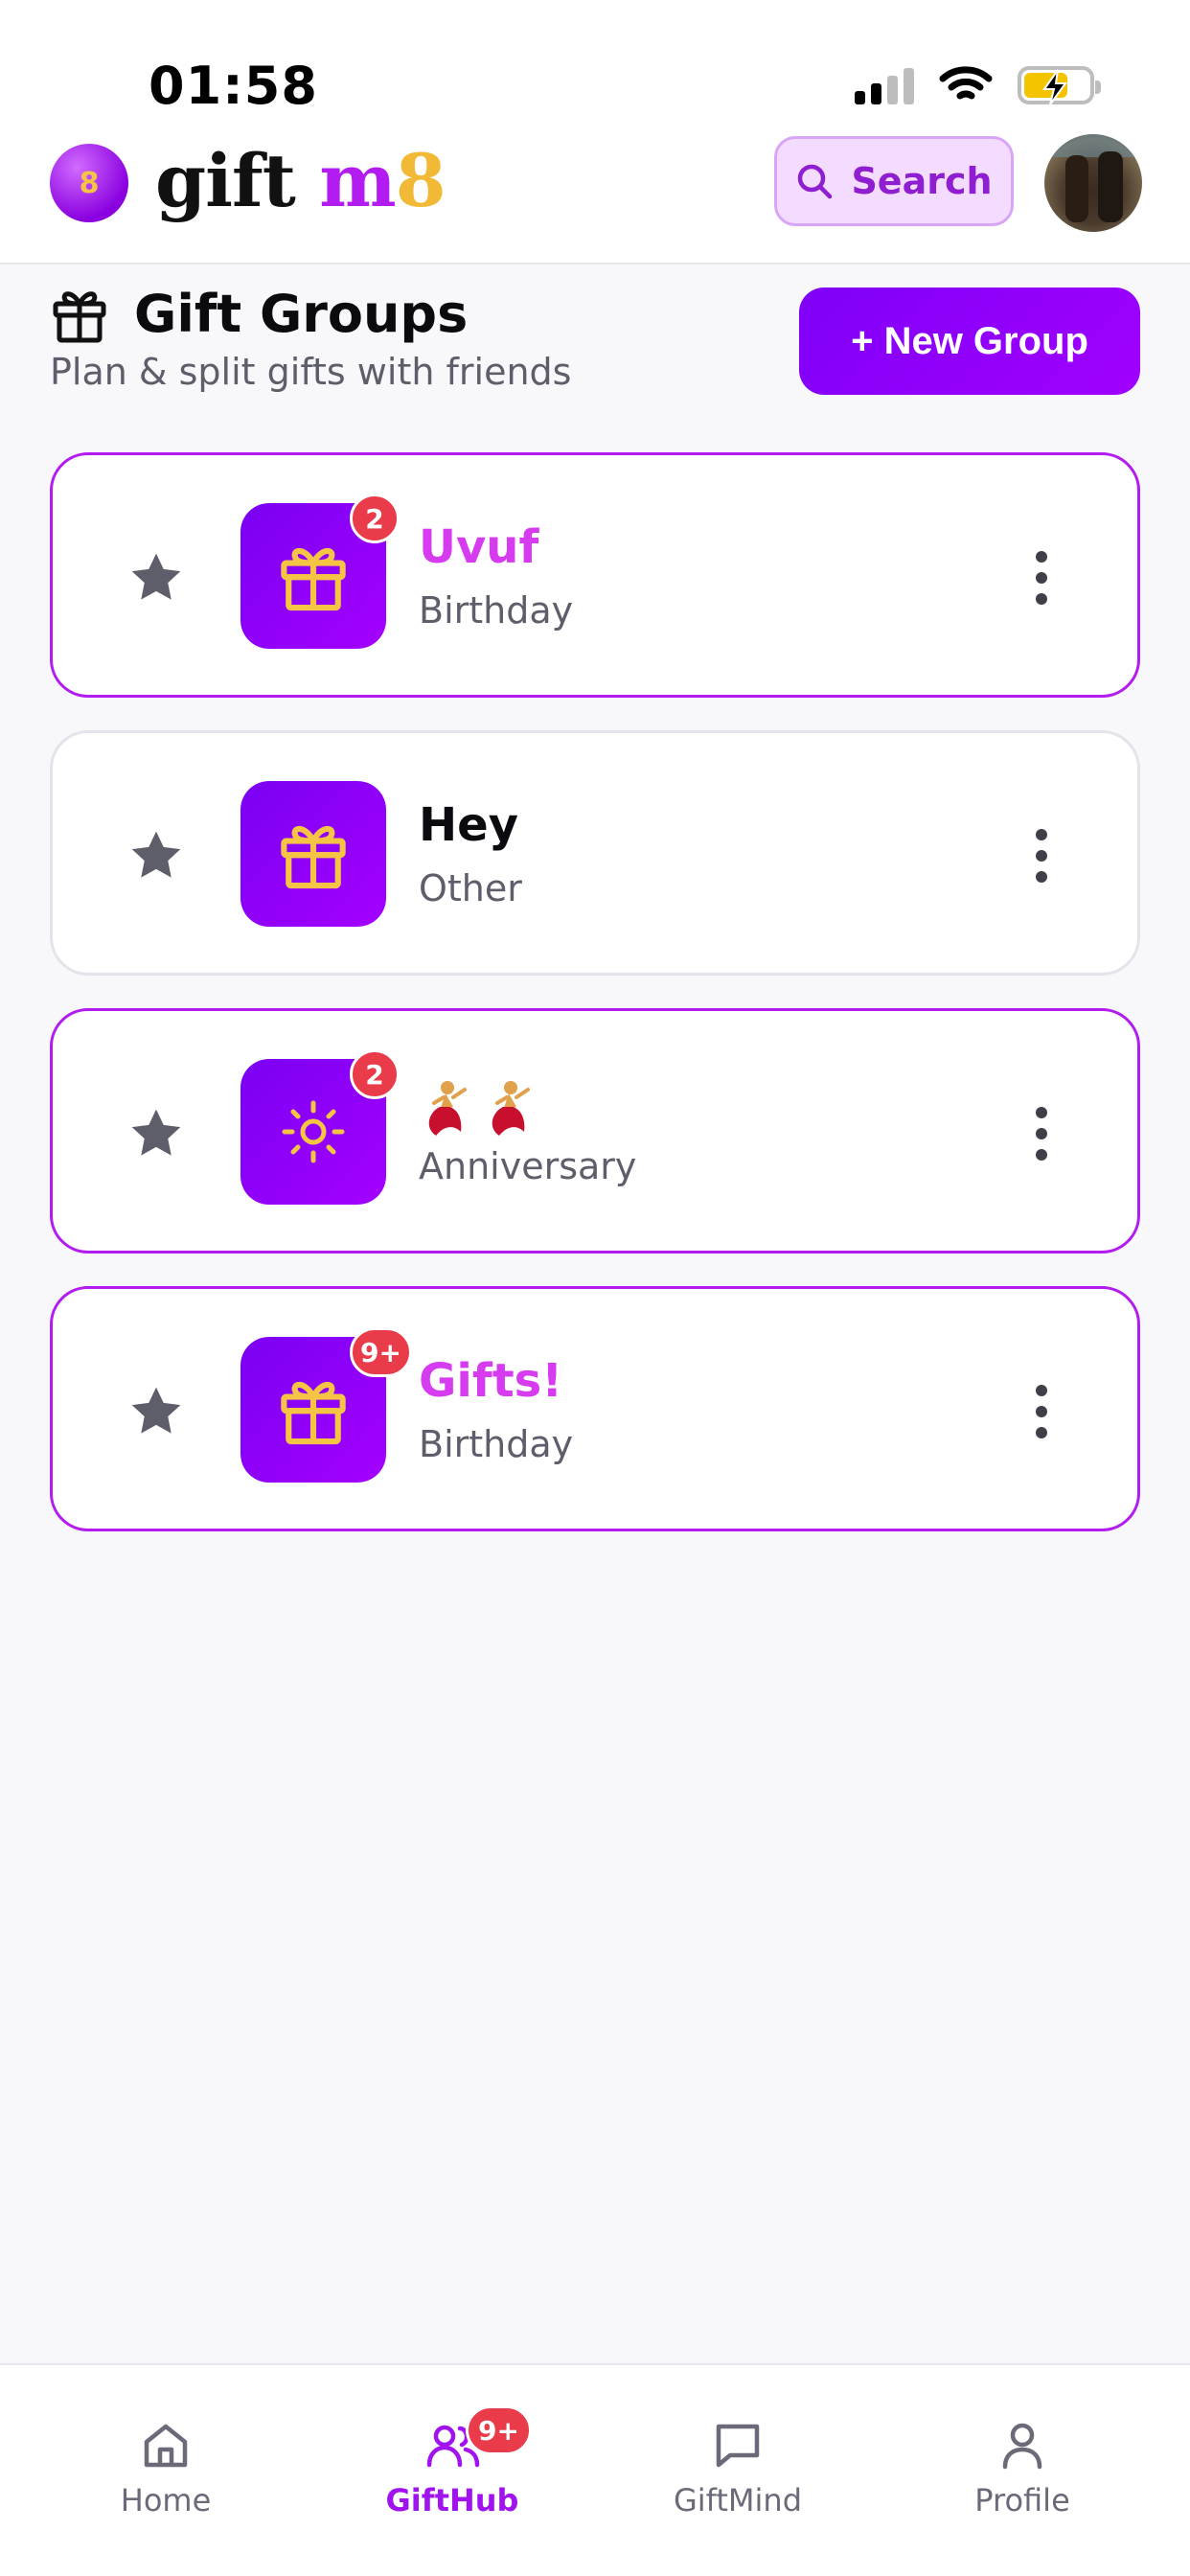 This screenshot has height=2576, width=1190. Describe the element at coordinates (966, 83) in the screenshot. I see `wifi-icon` at that location.